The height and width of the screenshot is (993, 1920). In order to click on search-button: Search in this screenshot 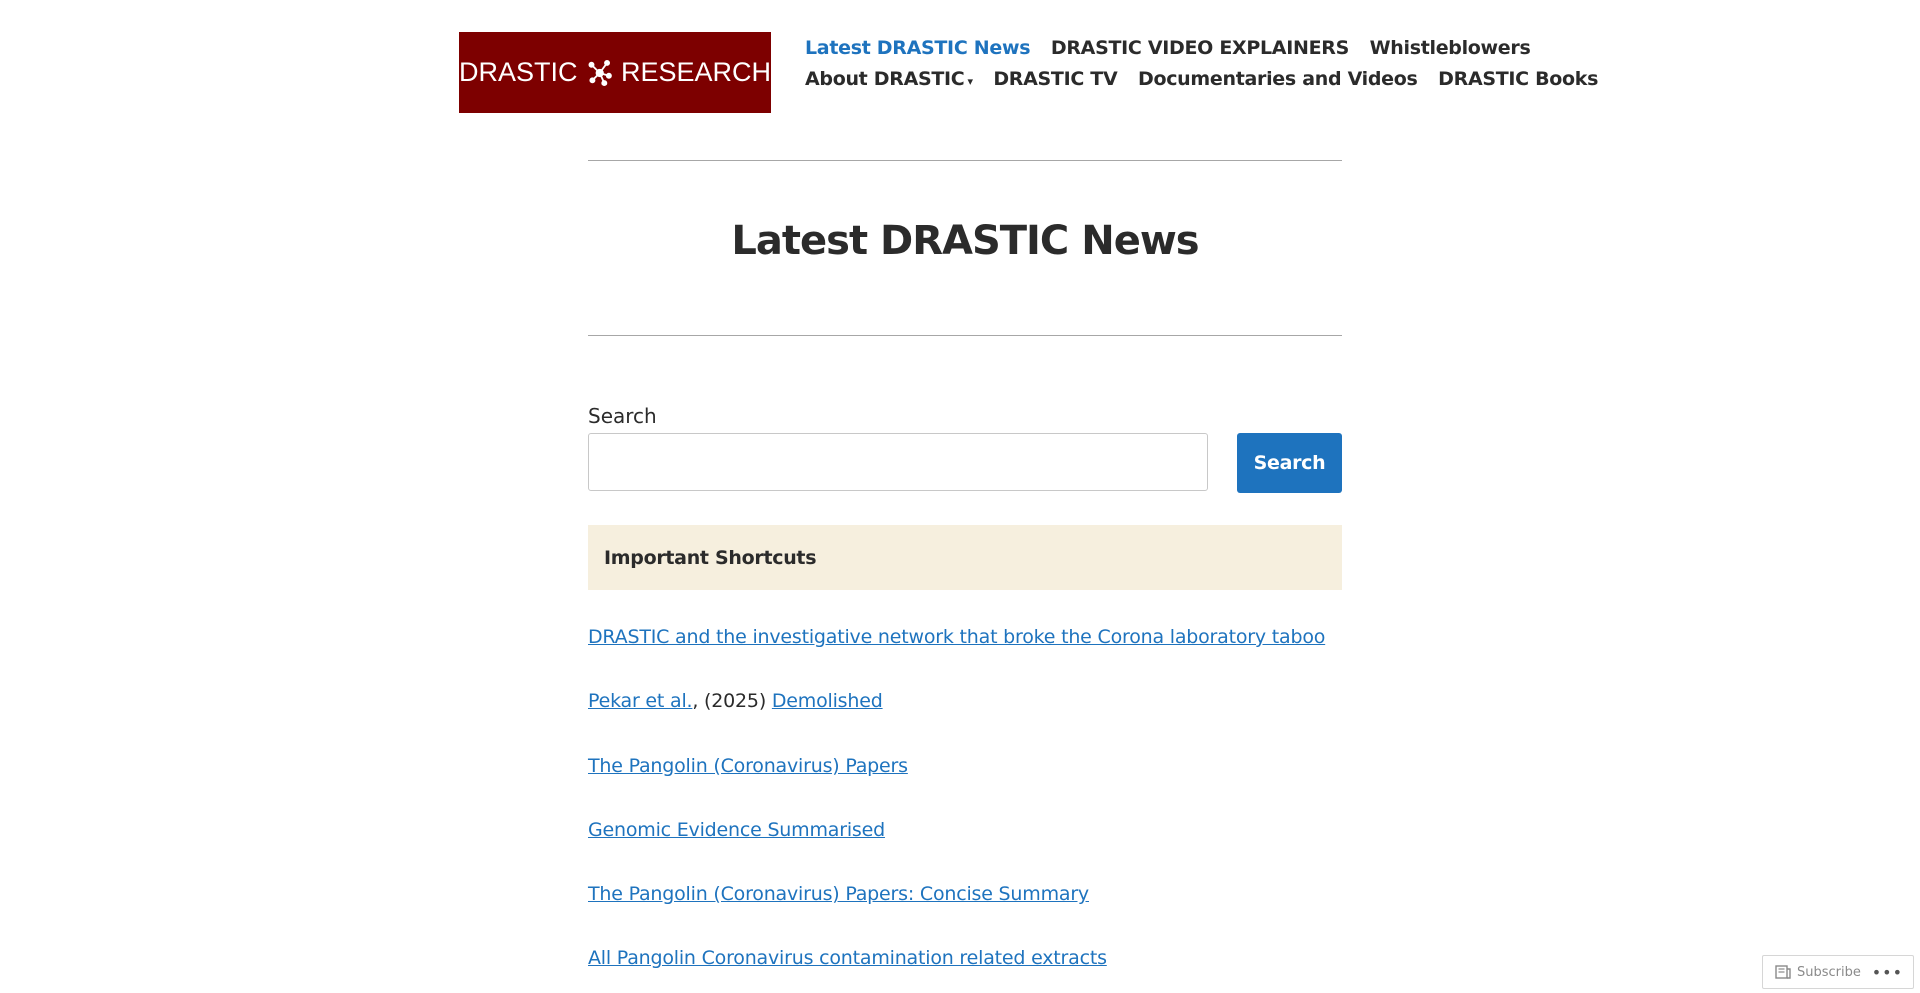, I will do `click(1289, 463)`.